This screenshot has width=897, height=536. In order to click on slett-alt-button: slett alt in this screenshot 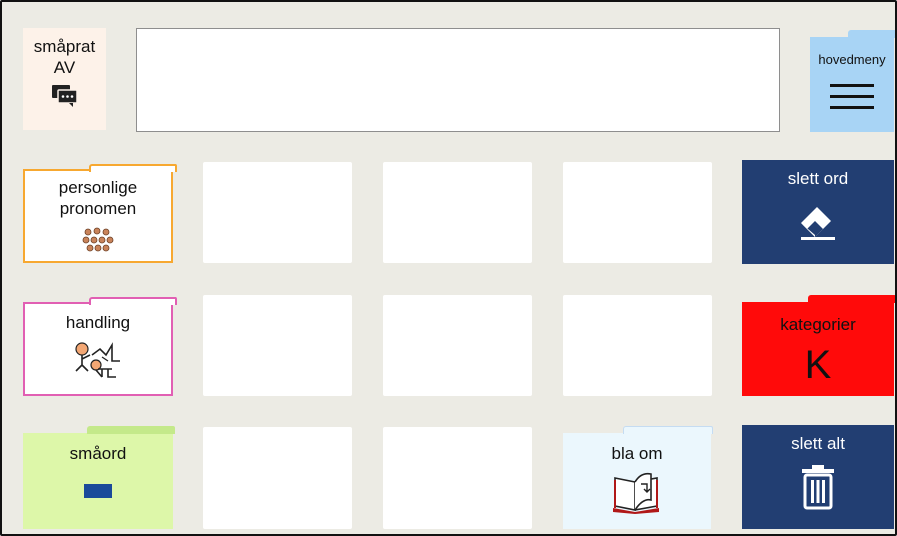, I will do `click(818, 477)`.